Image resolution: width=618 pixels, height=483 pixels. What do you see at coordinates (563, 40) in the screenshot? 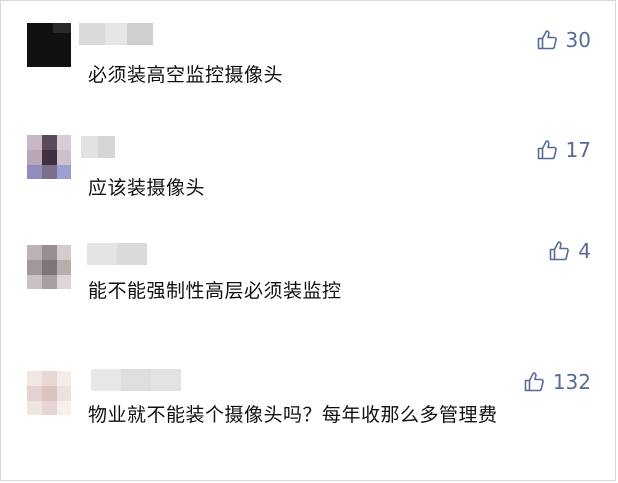
I see `like-button: 30` at bounding box center [563, 40].